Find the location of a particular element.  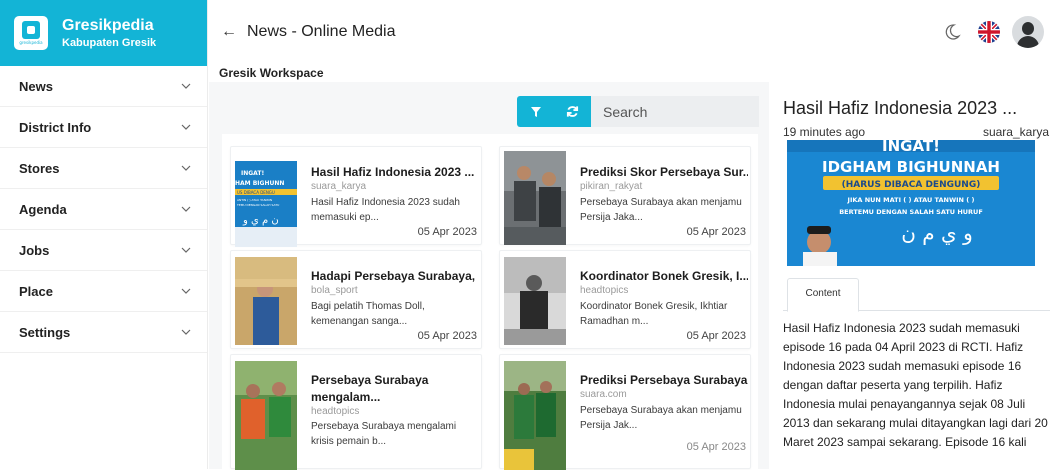

sidebar-item-label: Stores is located at coordinates (39, 168).